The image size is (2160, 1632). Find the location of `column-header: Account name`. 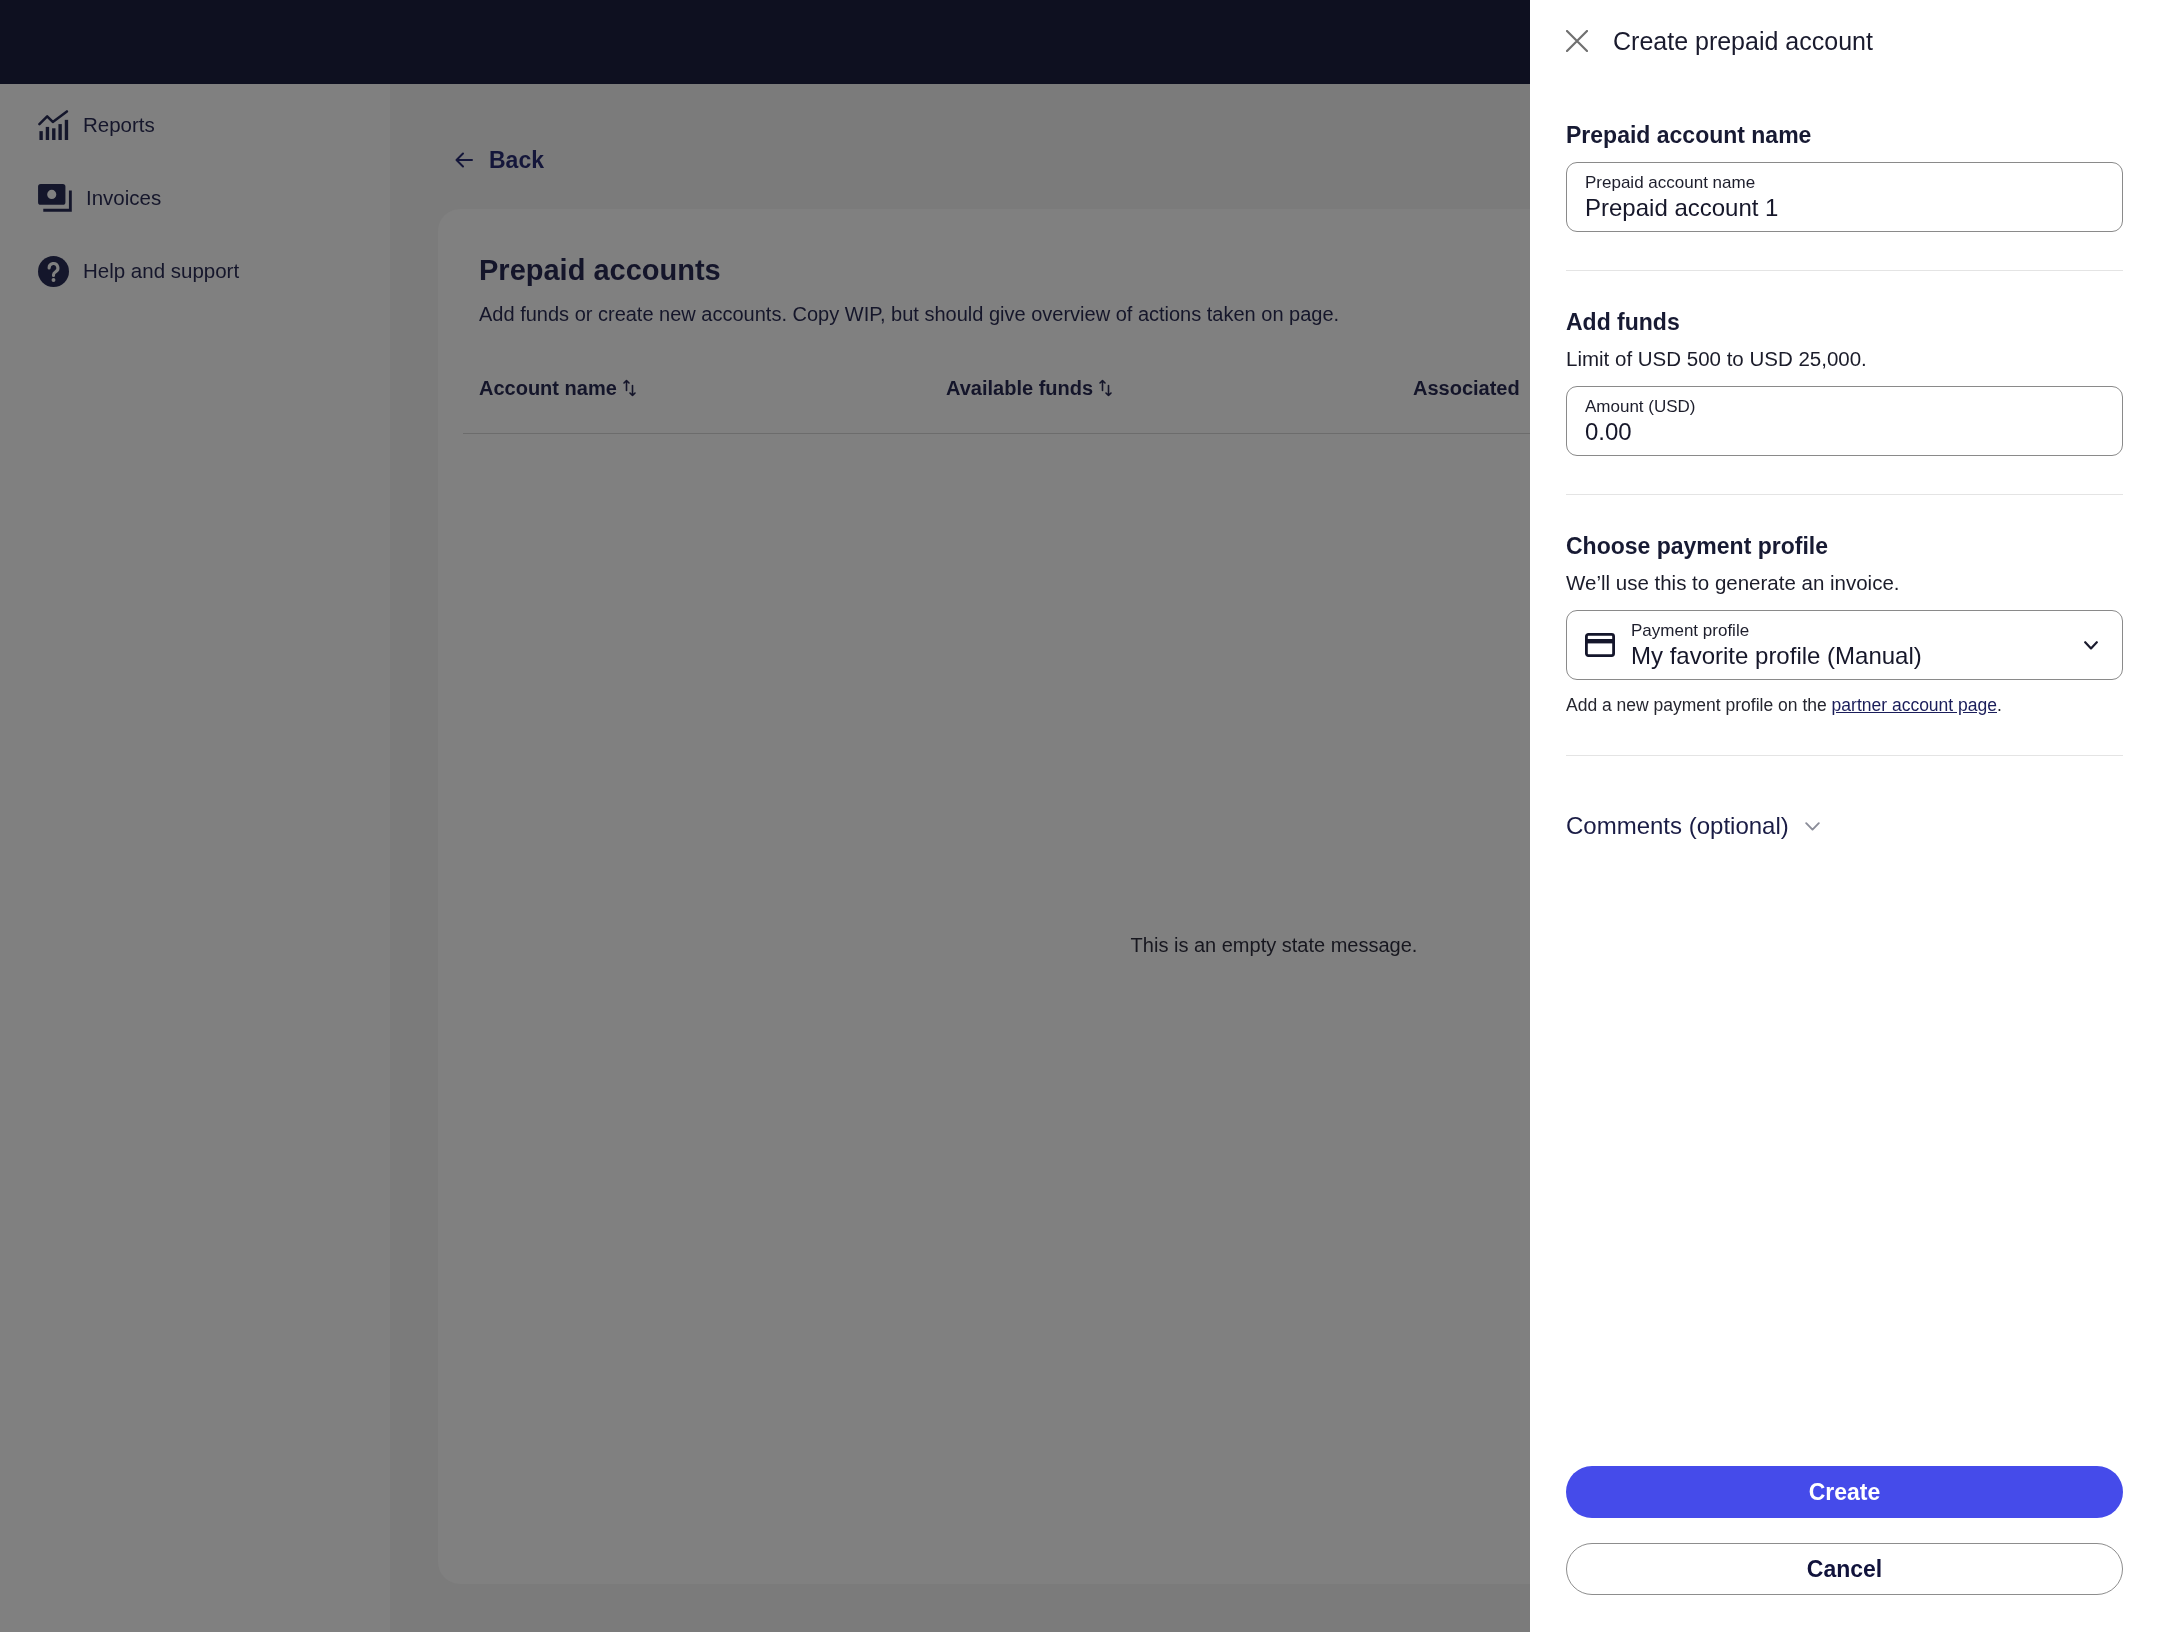

column-header: Account name is located at coordinates (696, 388).